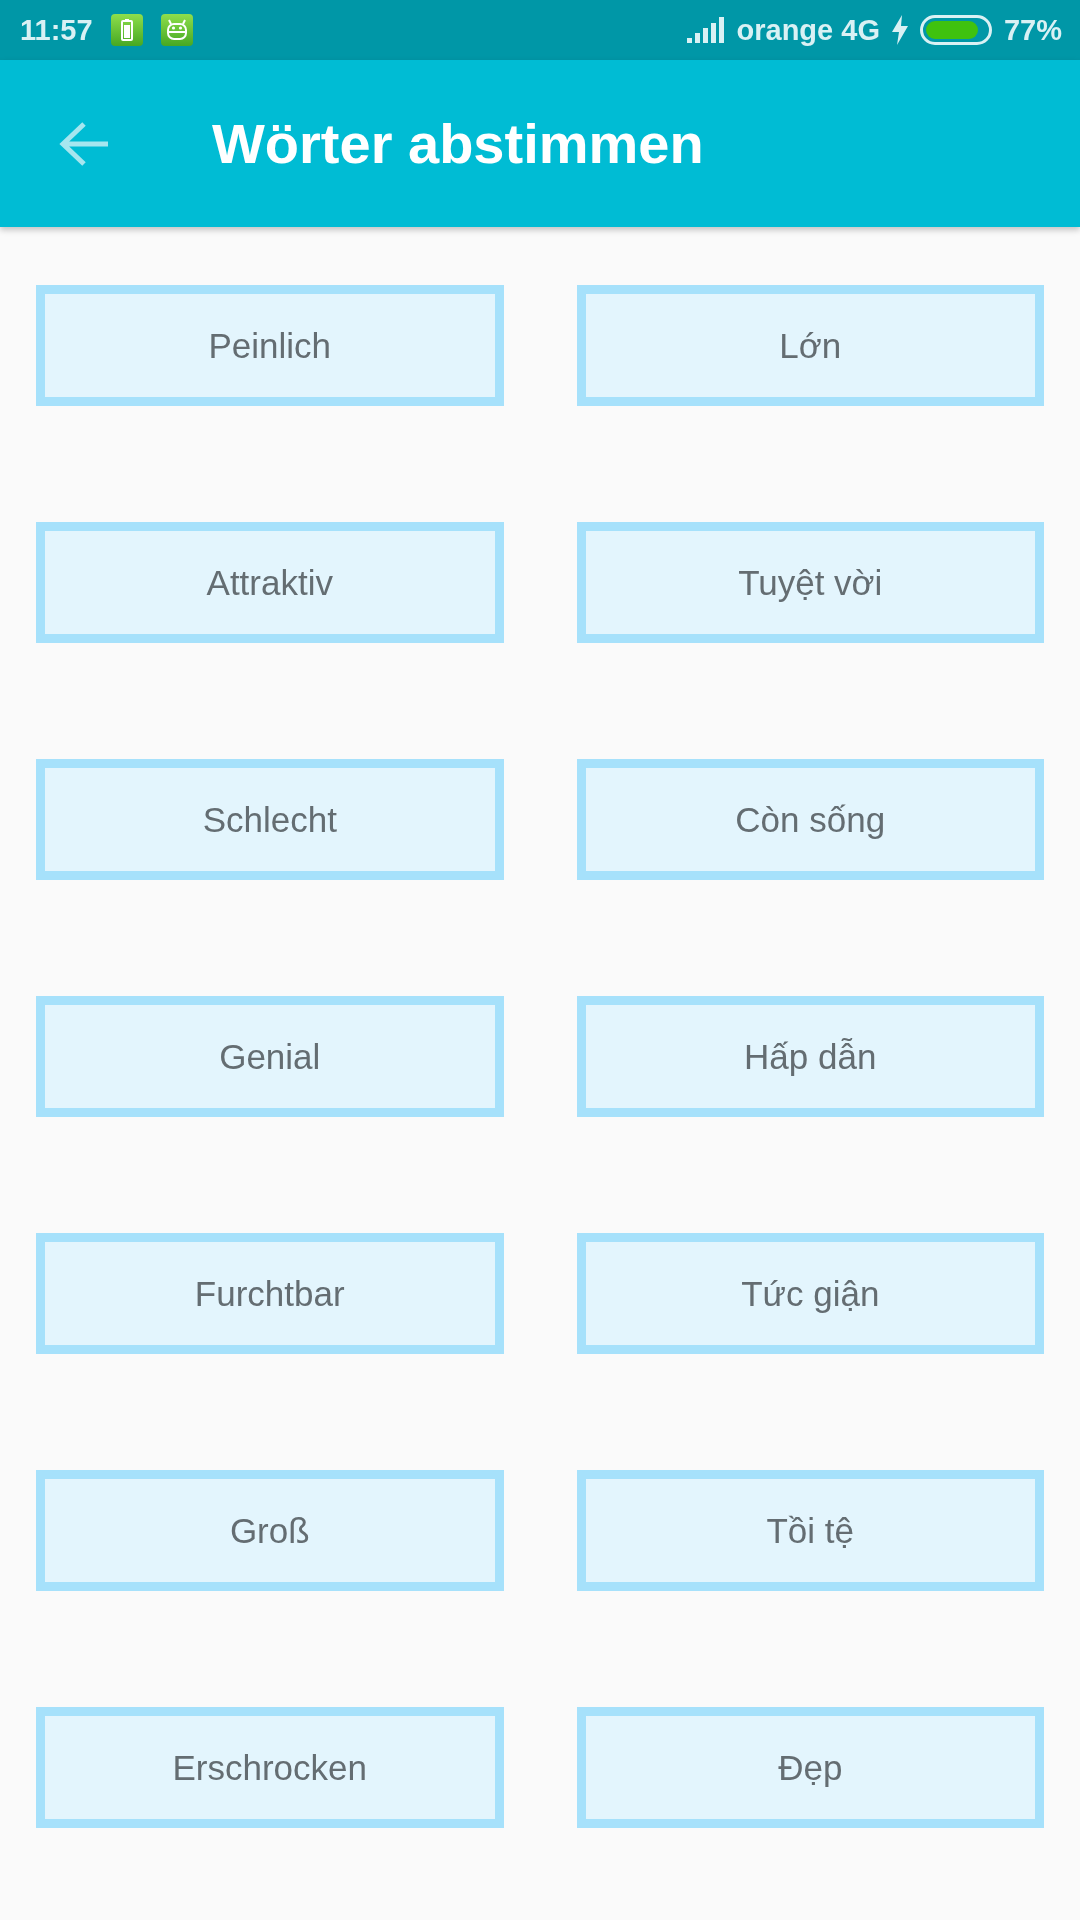 This screenshot has width=1080, height=1920. I want to click on word-card: Còn sống, so click(810, 819).